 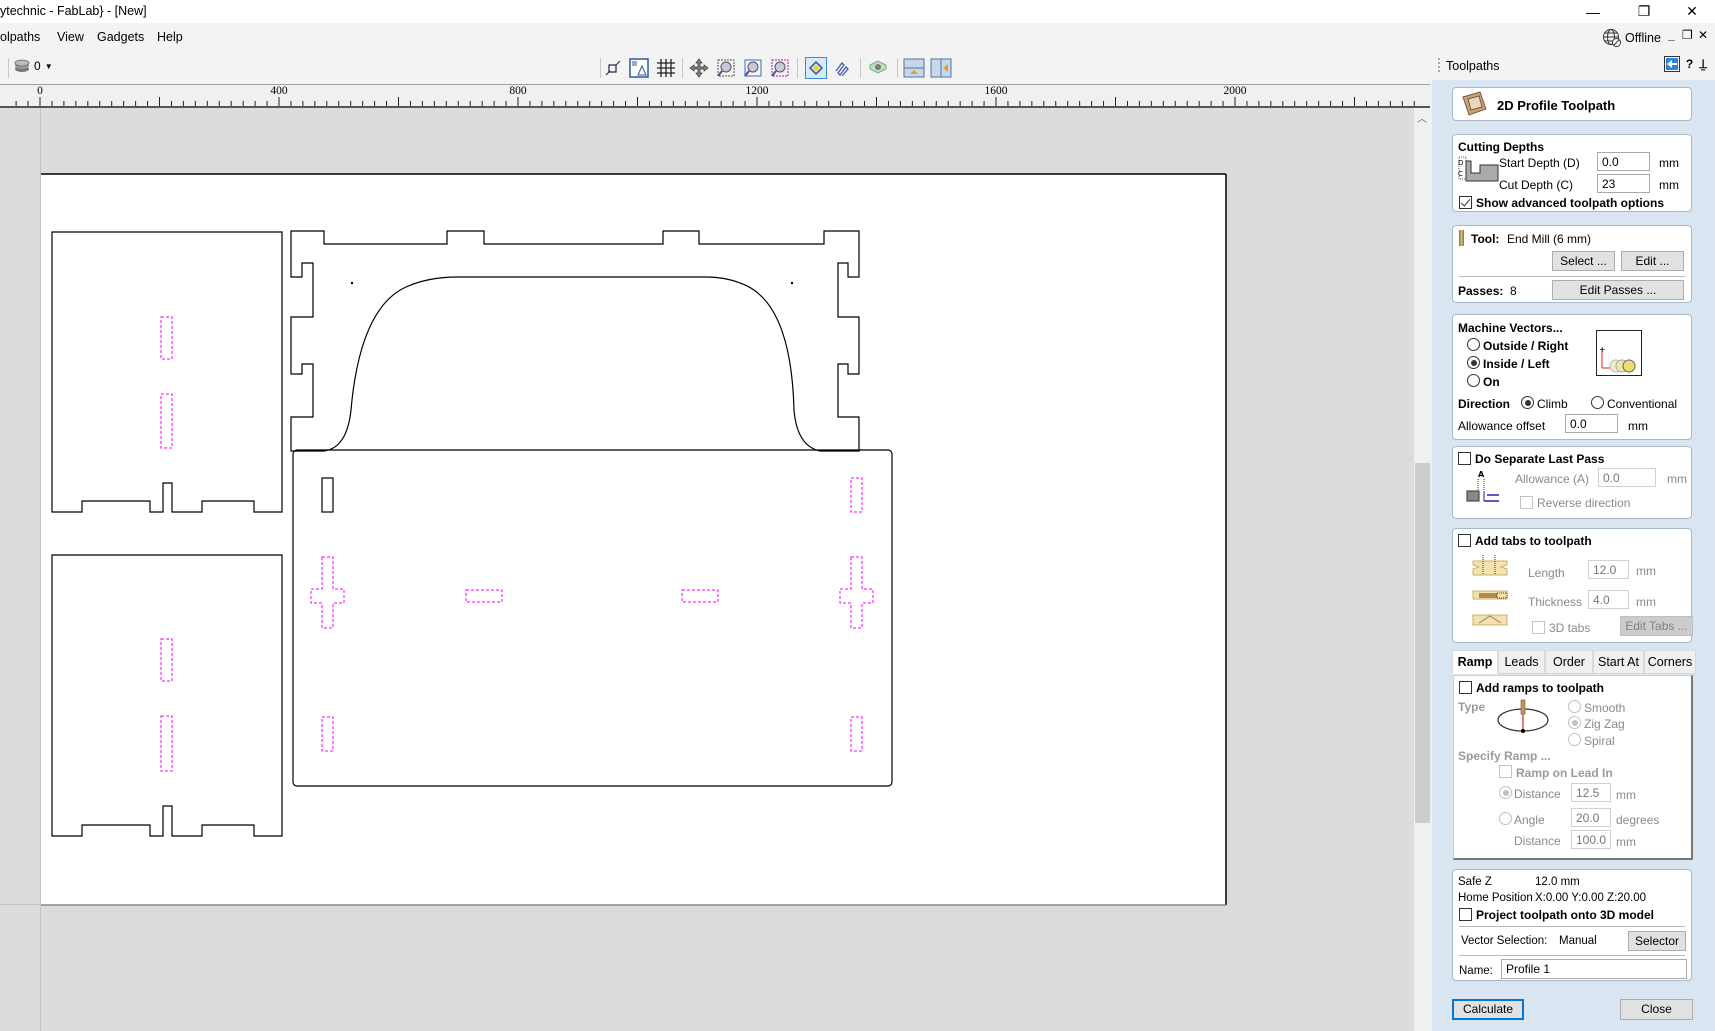 What do you see at coordinates (1570, 203) in the screenshot?
I see `show-advanced-label: Show advanced toolpath options` at bounding box center [1570, 203].